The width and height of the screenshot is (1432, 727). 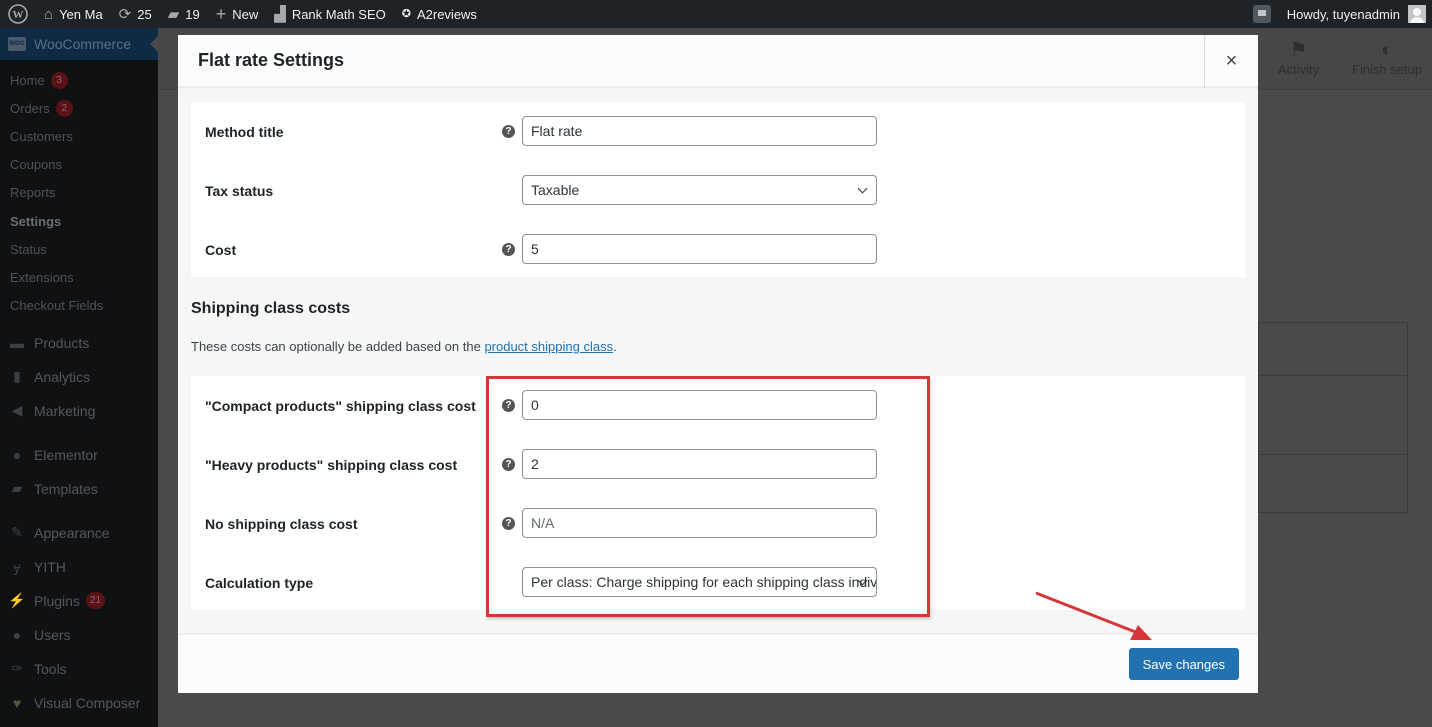 What do you see at coordinates (699, 405) in the screenshot?
I see `compact-class-cost-input` at bounding box center [699, 405].